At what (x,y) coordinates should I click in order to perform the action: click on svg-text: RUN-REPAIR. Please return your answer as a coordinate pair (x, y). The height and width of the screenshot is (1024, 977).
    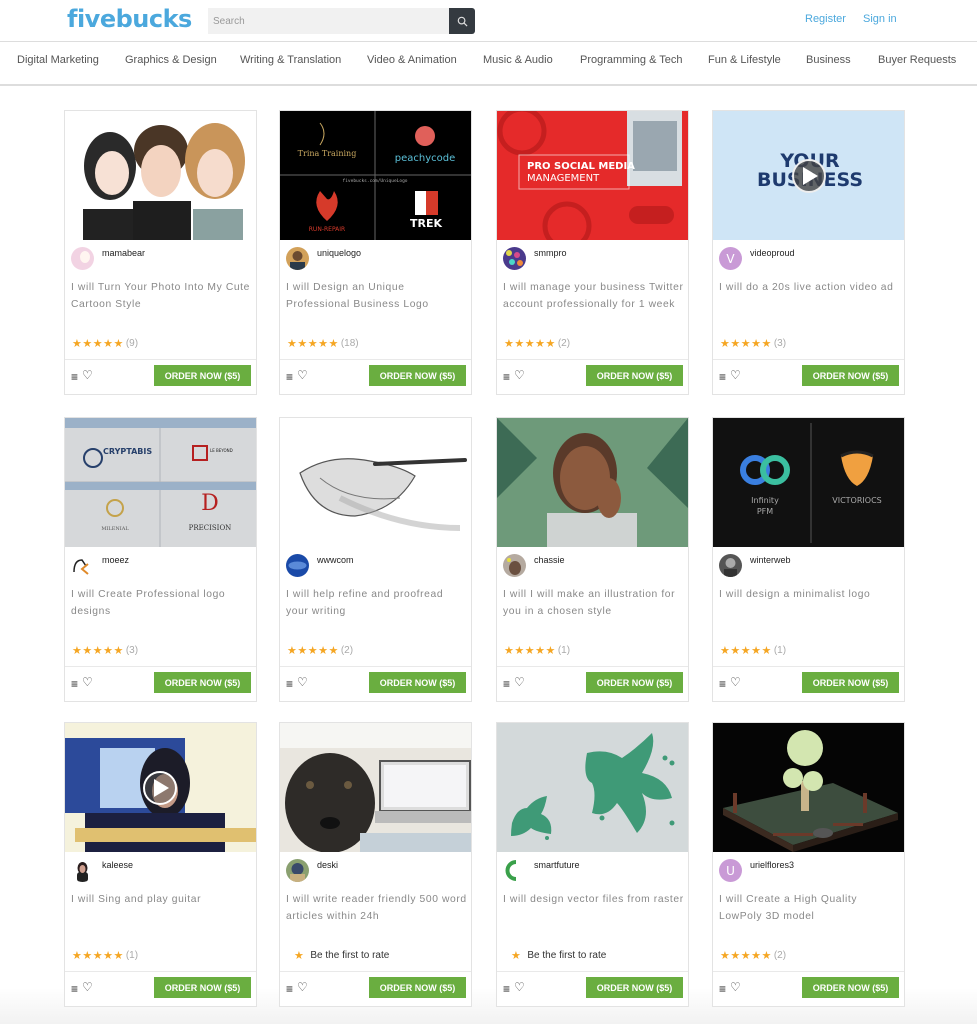
    Looking at the image, I should click on (327, 229).